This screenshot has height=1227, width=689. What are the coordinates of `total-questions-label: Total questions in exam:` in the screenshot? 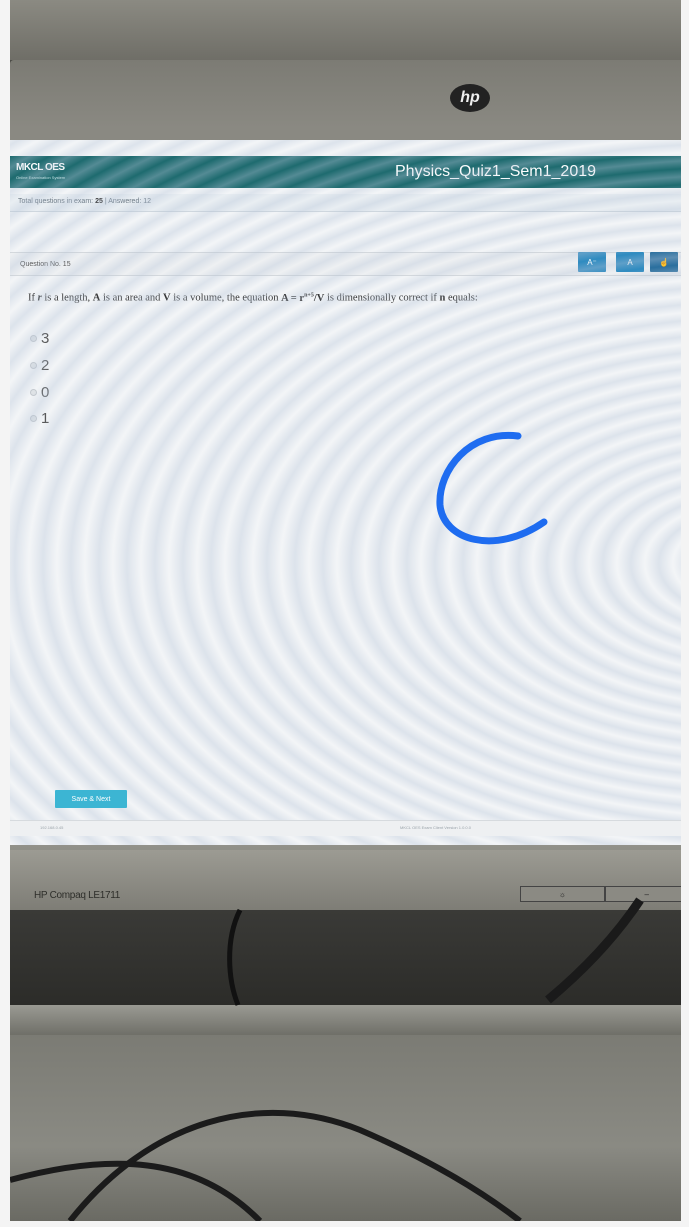 It's located at (56, 201).